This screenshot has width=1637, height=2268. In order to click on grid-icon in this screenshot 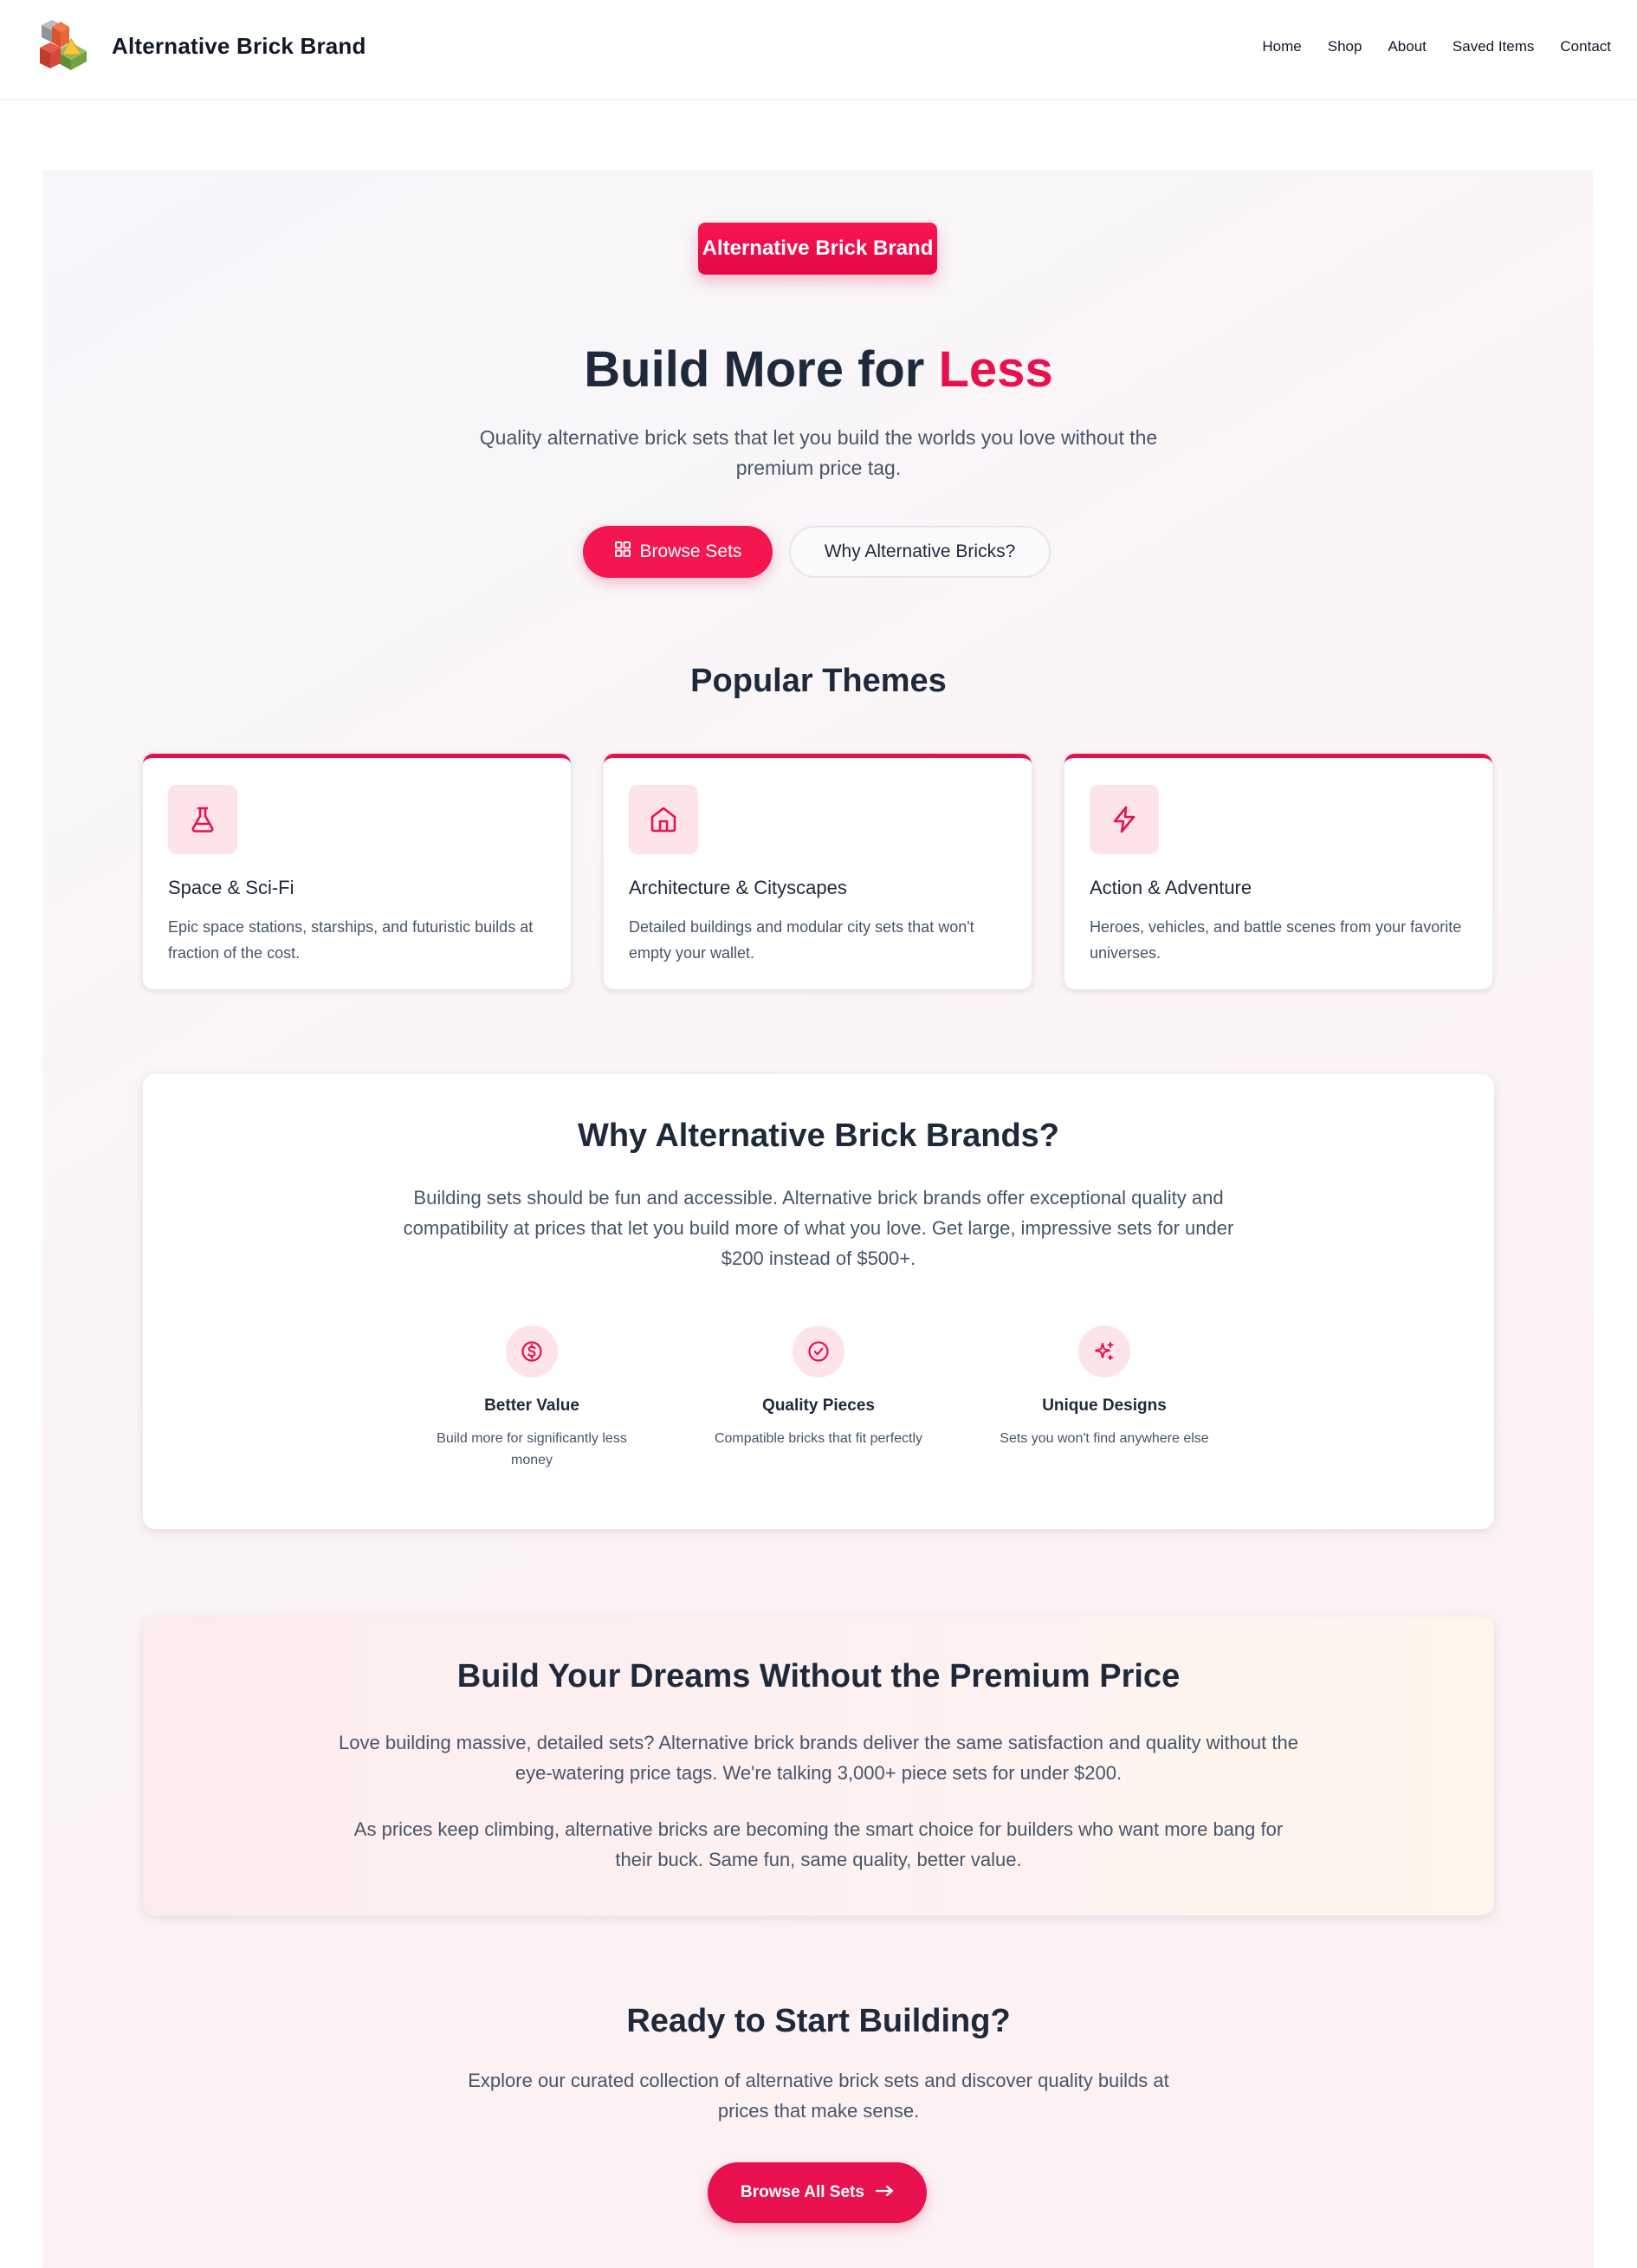, I will do `click(622, 552)`.